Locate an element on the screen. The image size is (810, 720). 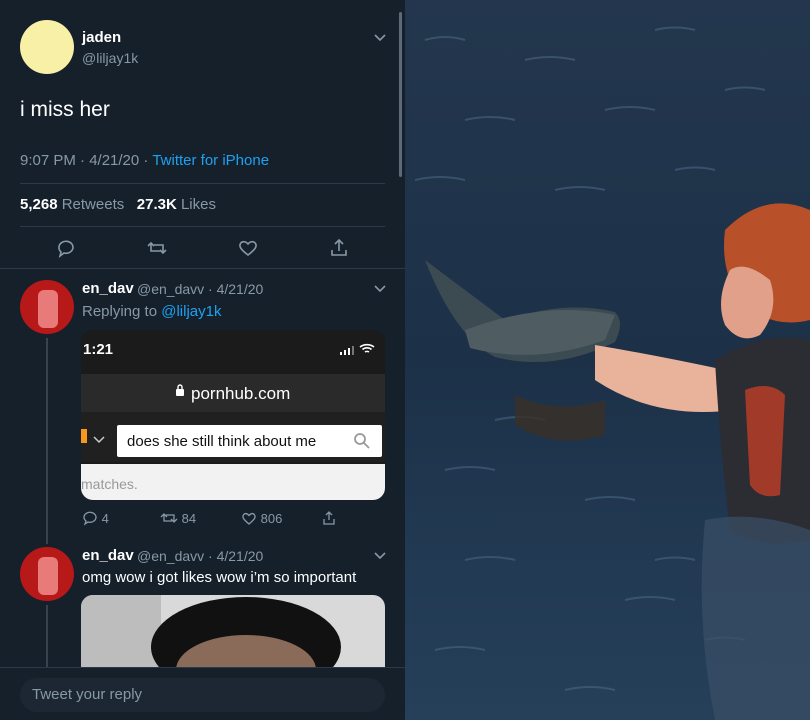
lock-icon is located at coordinates (180, 393).